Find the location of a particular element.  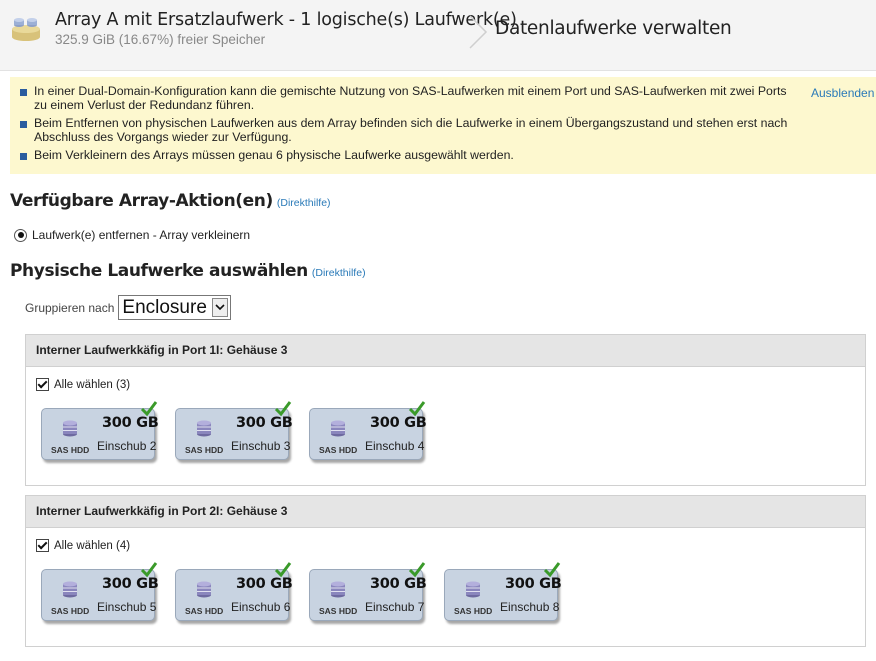

group-by-select: Enclosure is located at coordinates (175, 307).